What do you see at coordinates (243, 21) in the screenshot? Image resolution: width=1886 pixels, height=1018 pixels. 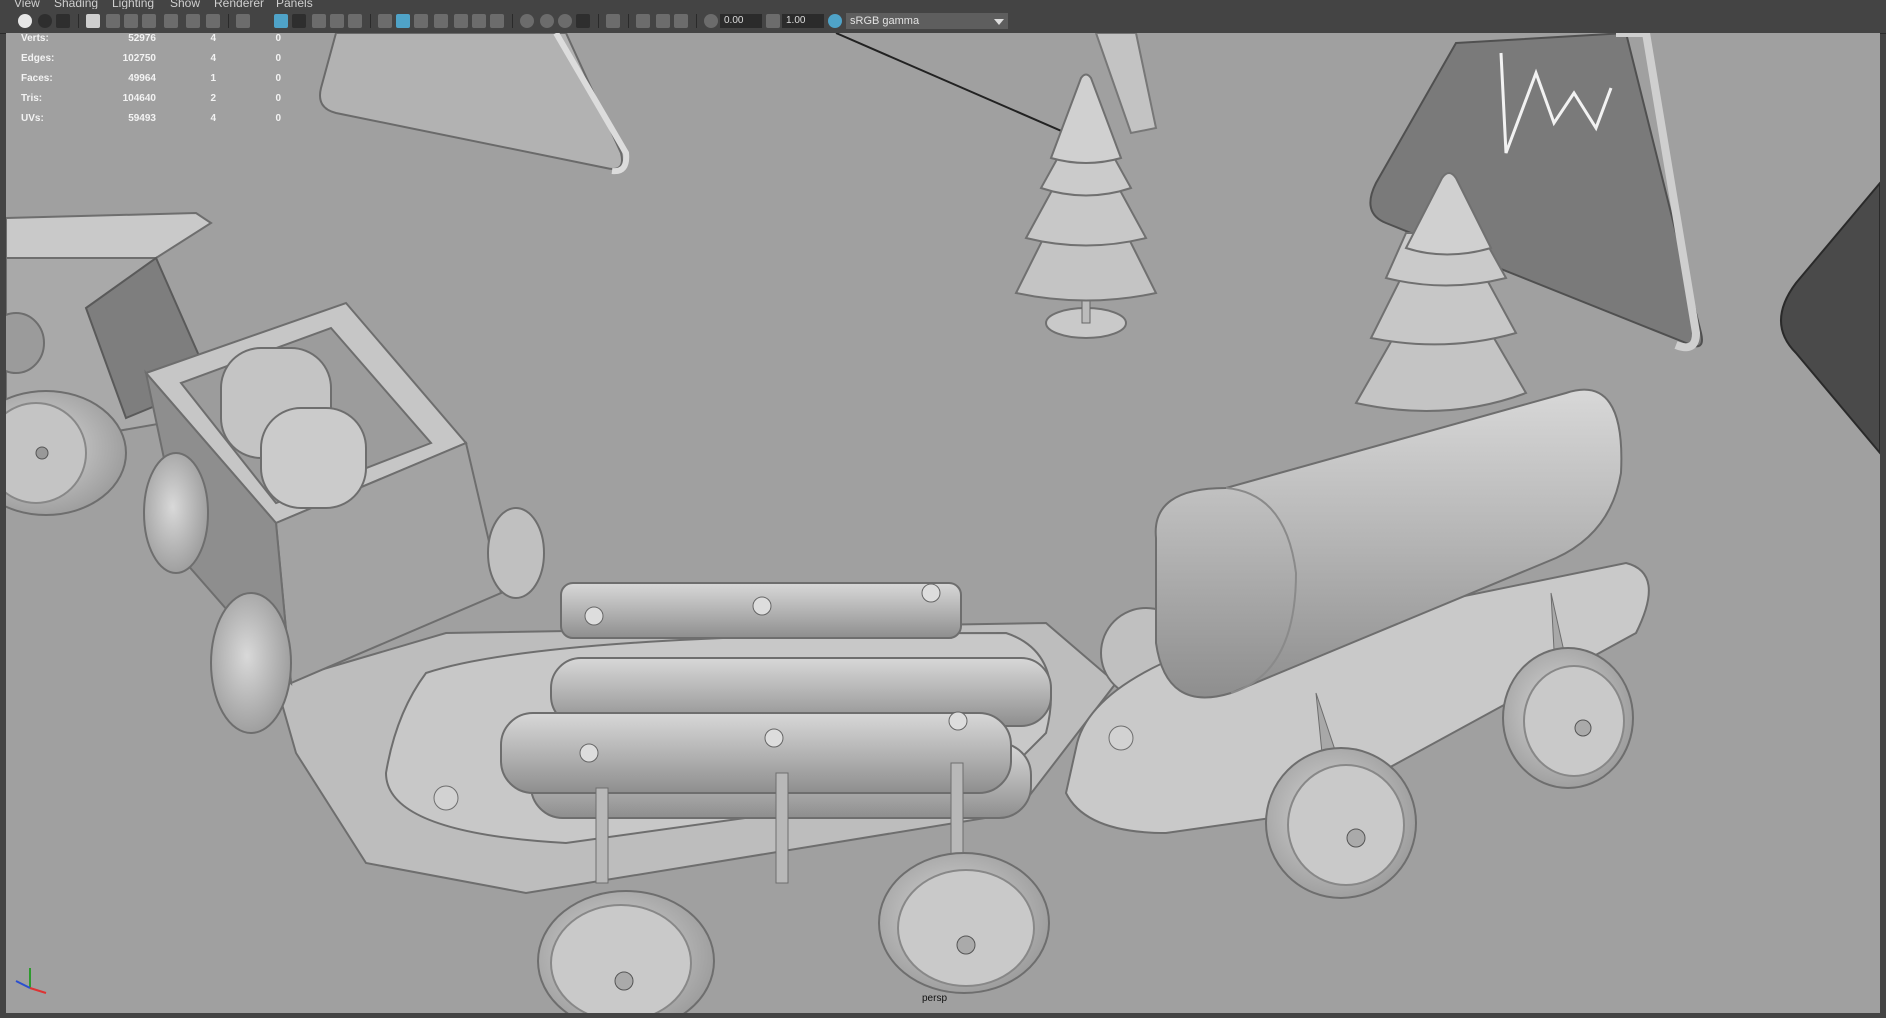 I see `gate-mask-icon` at bounding box center [243, 21].